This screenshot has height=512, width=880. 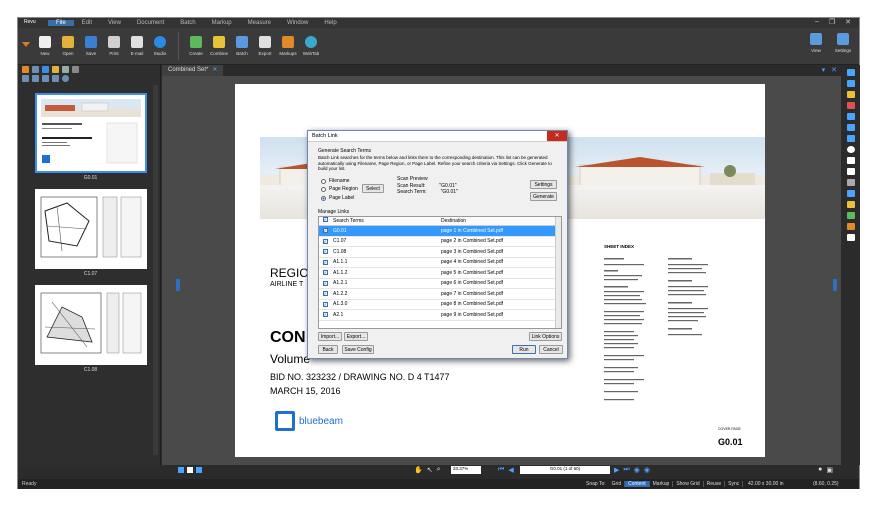 I want to click on bookmarks-icon, so click(x=55, y=69).